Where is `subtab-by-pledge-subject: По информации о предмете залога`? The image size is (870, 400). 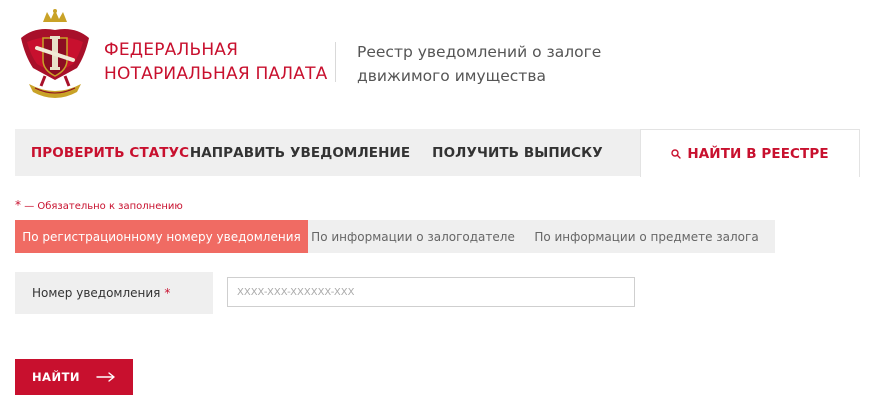
subtab-by-pledge-subject: По информации о предмете залога is located at coordinates (646, 236).